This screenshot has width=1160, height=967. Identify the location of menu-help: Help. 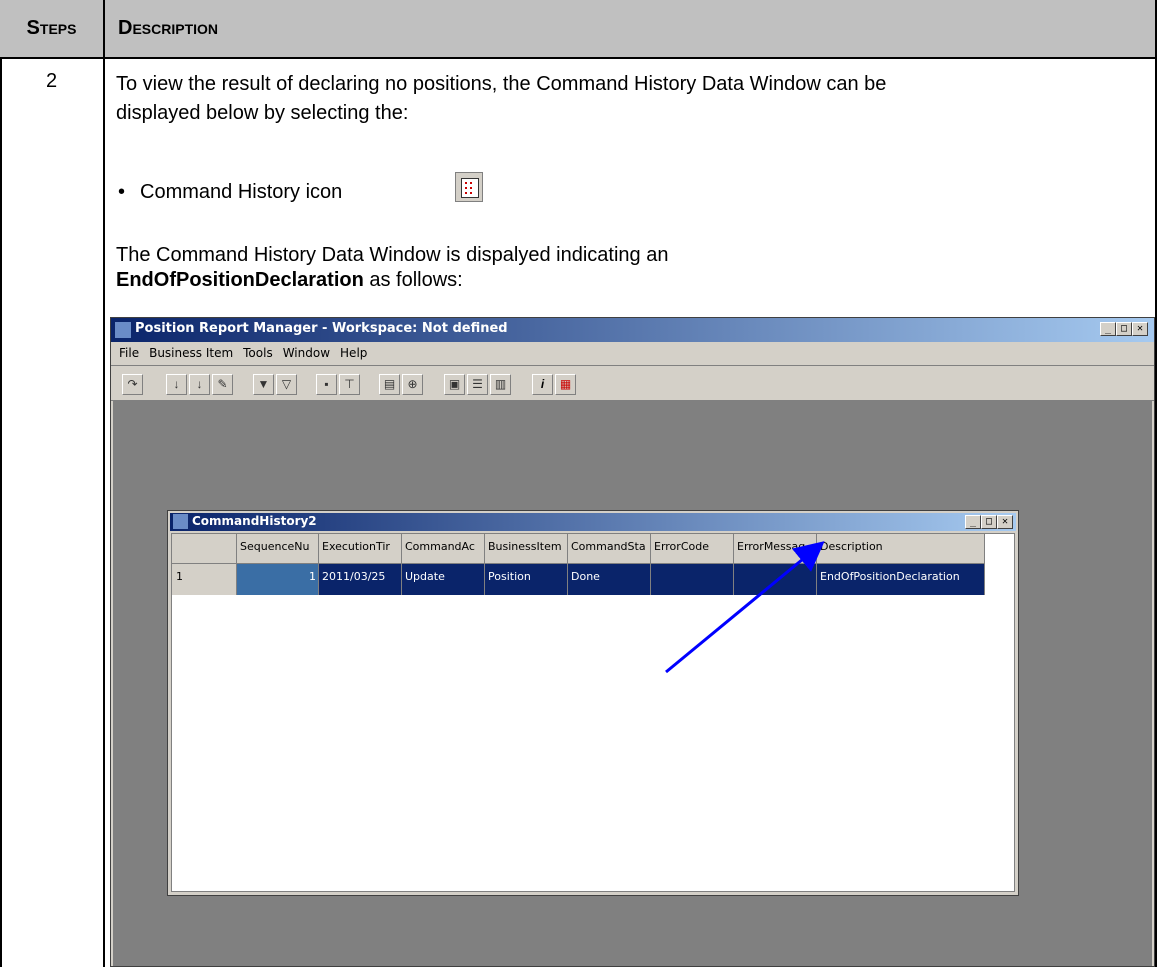
(353, 353).